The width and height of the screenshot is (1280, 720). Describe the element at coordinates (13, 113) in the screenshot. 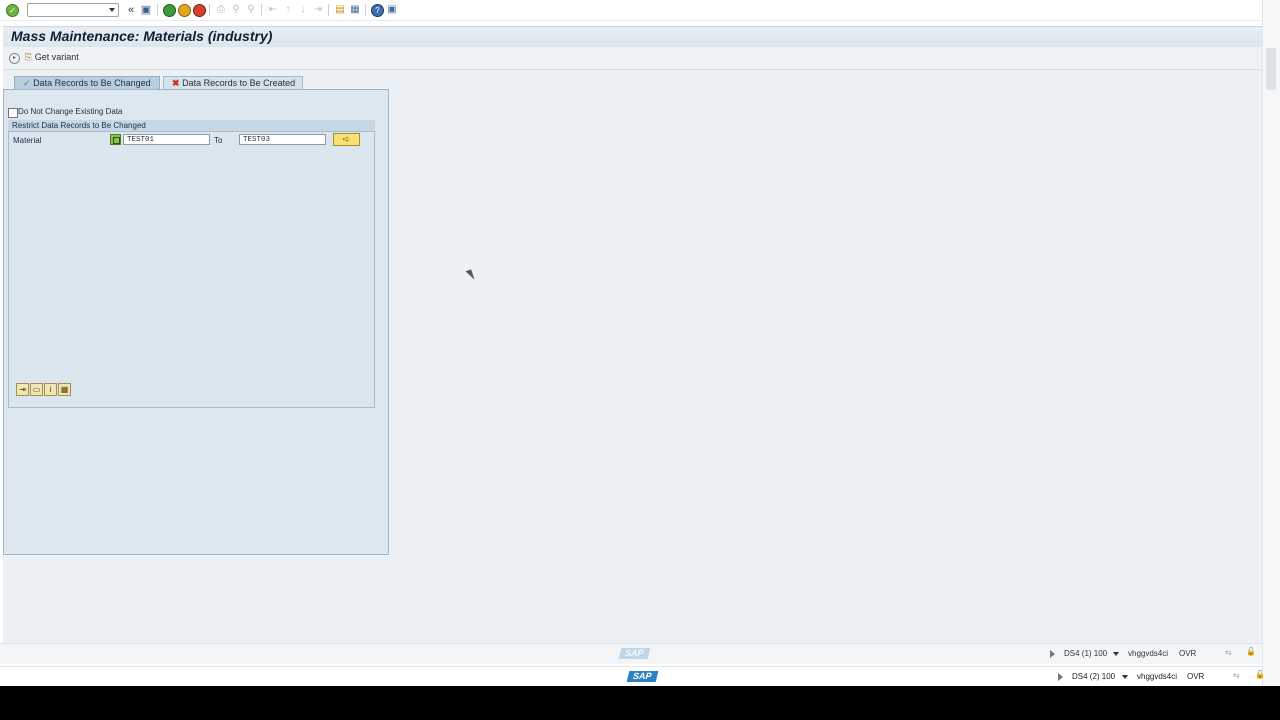

I see `do-not-change-checkbox` at that location.